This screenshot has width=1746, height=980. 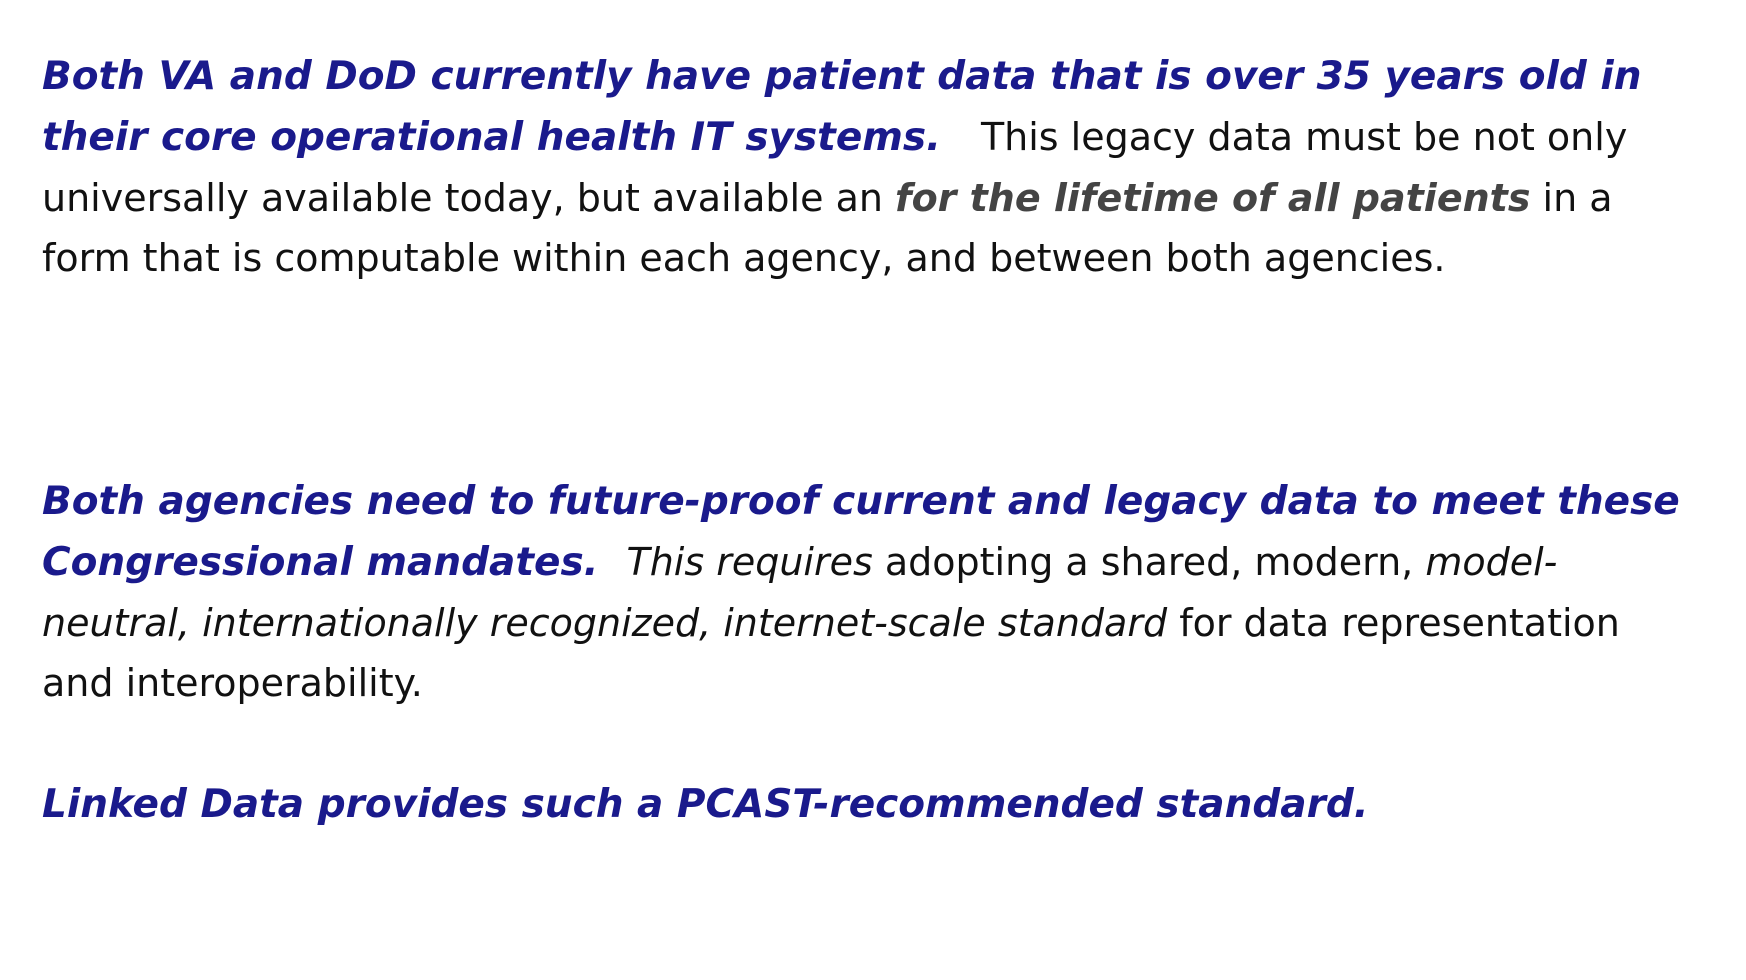 What do you see at coordinates (1213, 198) in the screenshot?
I see `emphasis-lifetime: for the lifetime of all patients` at bounding box center [1213, 198].